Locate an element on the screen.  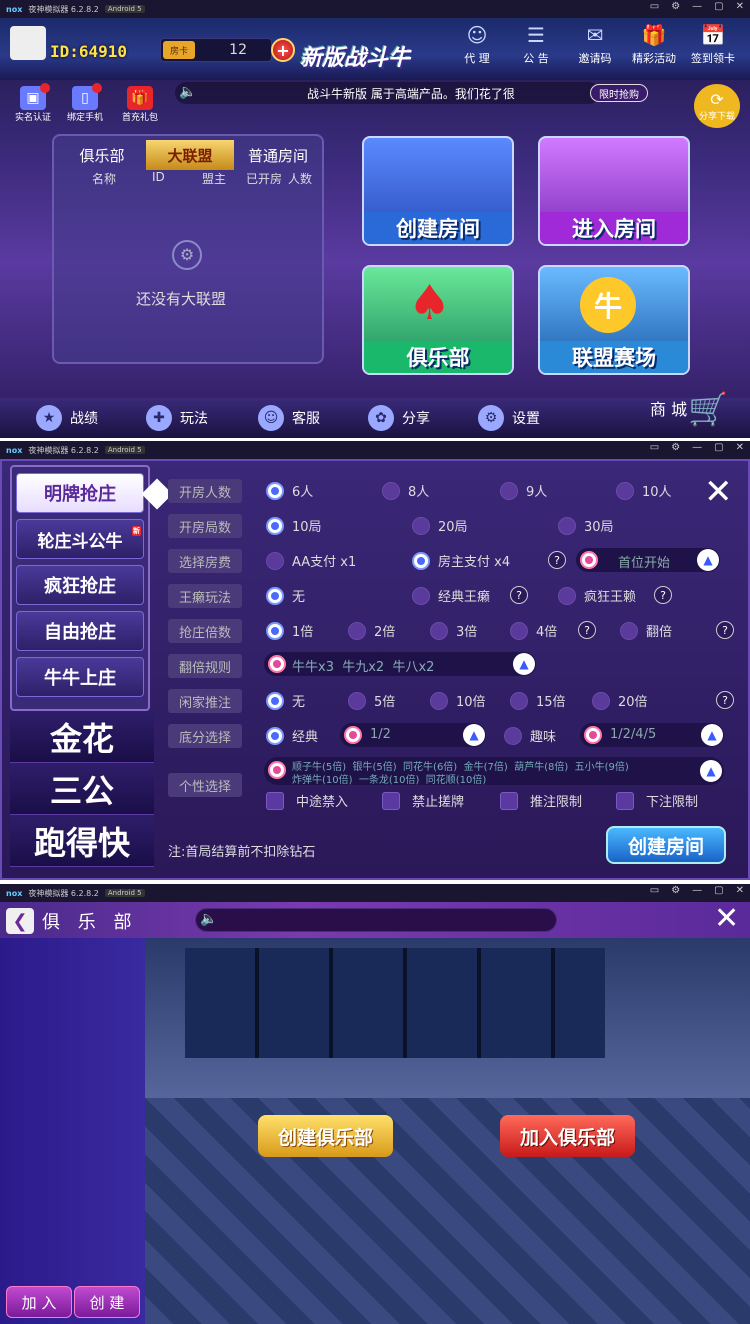
mode-niuniu: 牛牛上庄 is located at coordinates (80, 677).